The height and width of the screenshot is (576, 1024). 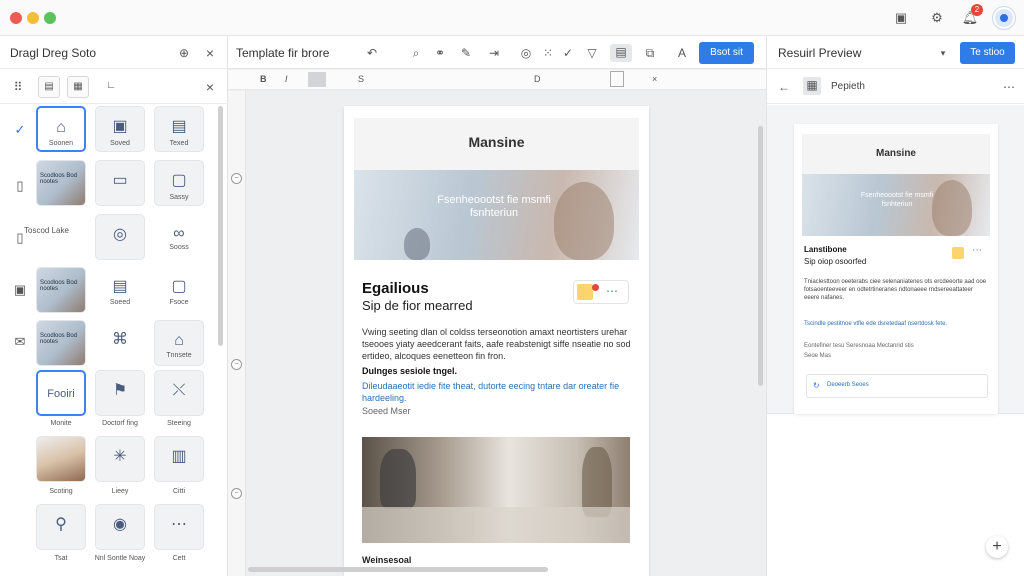 I want to click on tile-command: ⌘, so click(x=120, y=343).